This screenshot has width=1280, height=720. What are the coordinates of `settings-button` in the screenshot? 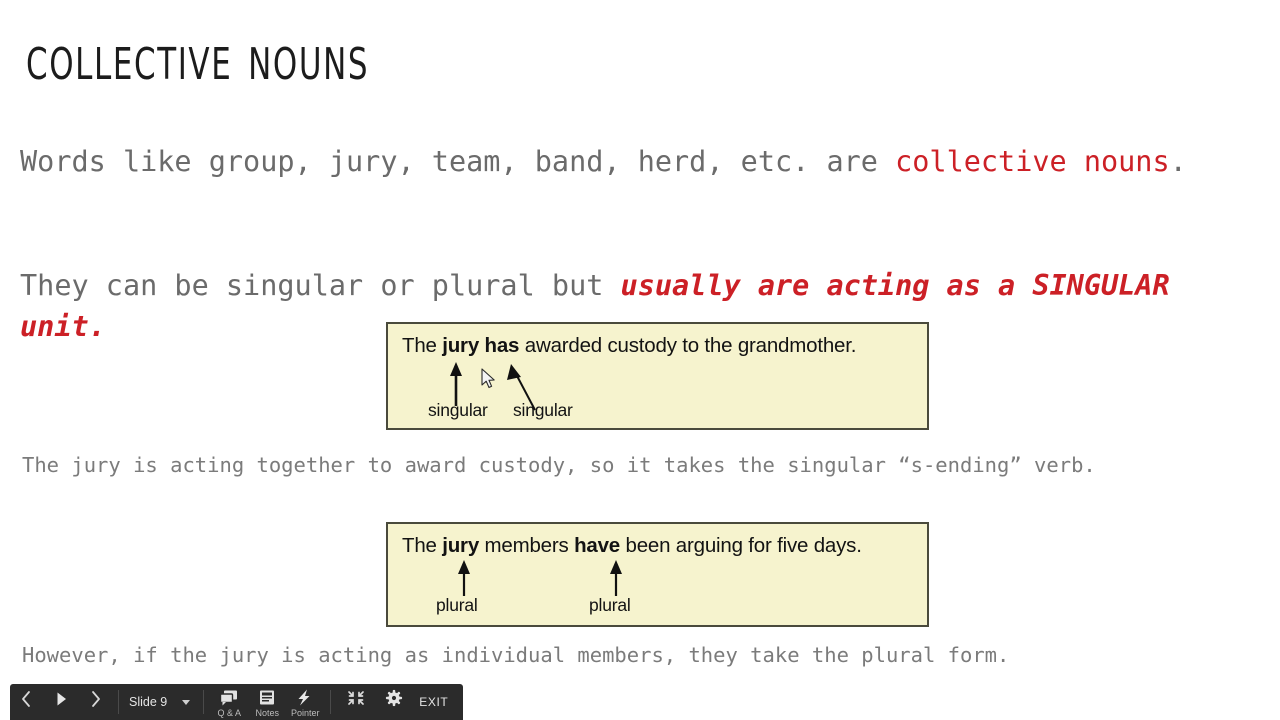 It's located at (394, 702).